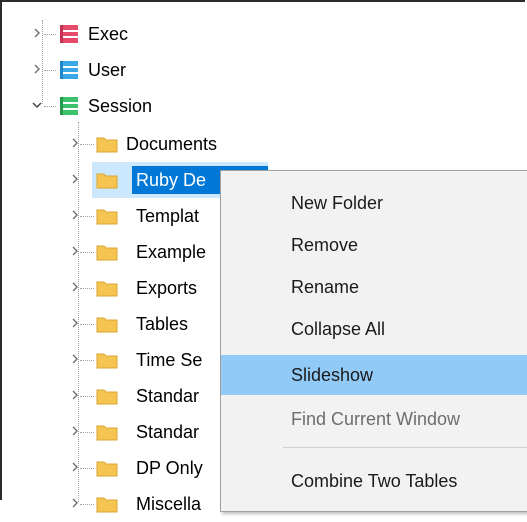  Describe the element at coordinates (120, 106) in the screenshot. I see `tree-node-label: Session` at that location.